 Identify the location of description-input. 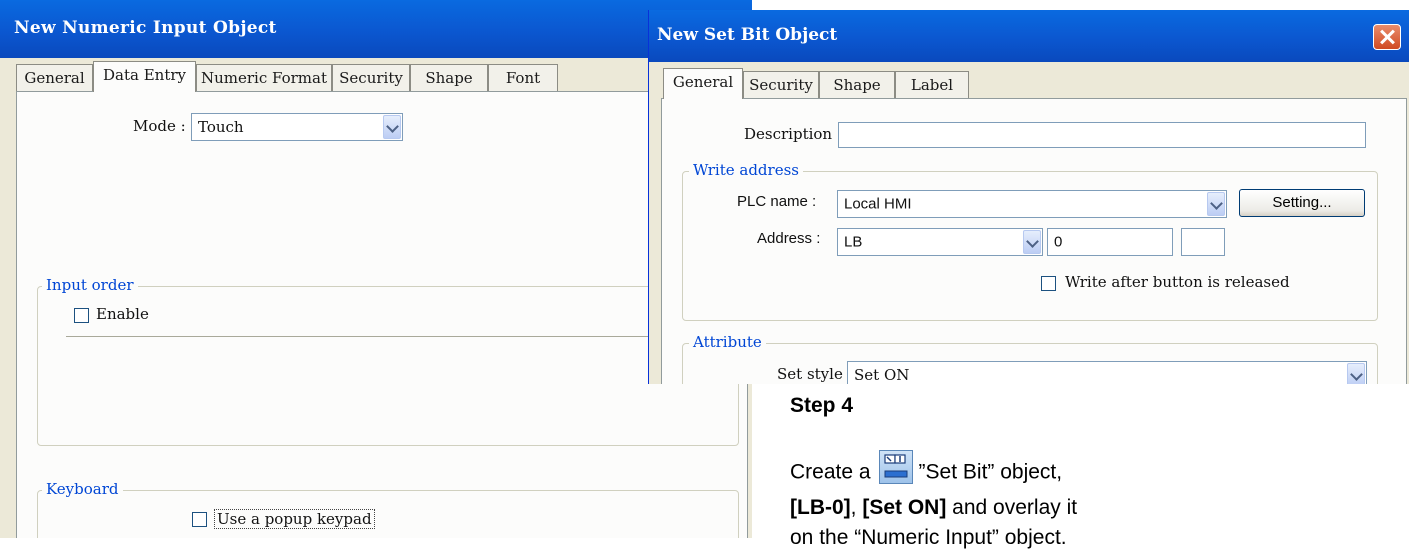
(1102, 135).